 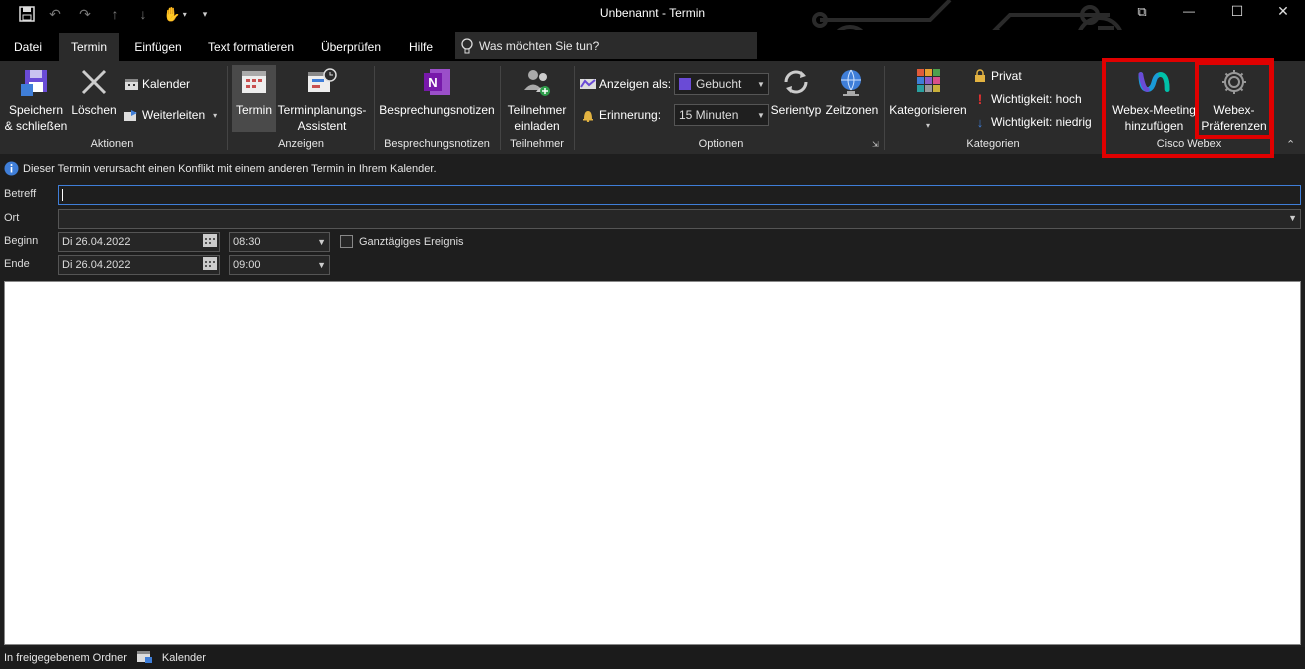 What do you see at coordinates (112, 144) in the screenshot?
I see `group-label-aktionen: Aktionen` at bounding box center [112, 144].